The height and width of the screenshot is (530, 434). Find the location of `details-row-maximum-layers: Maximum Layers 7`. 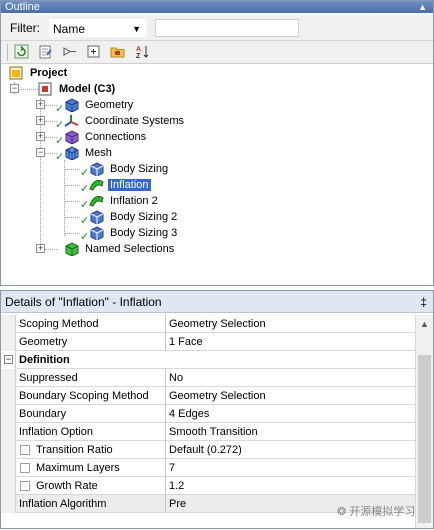

details-row-maximum-layers: Maximum Layers 7 is located at coordinates (208, 468).